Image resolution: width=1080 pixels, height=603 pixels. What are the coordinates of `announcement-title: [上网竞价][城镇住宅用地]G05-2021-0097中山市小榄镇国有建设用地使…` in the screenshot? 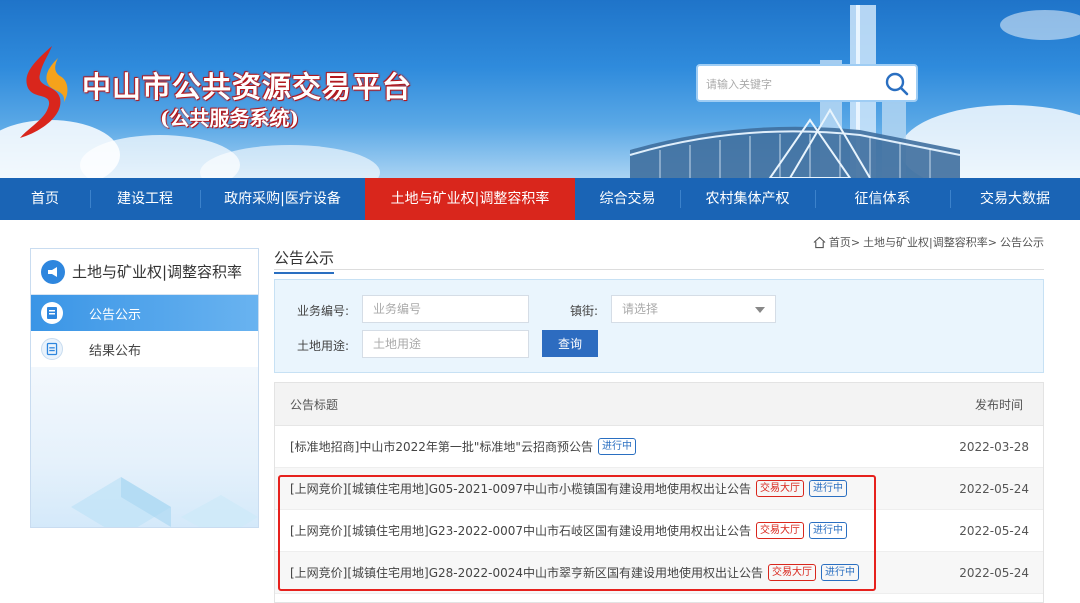 It's located at (520, 488).